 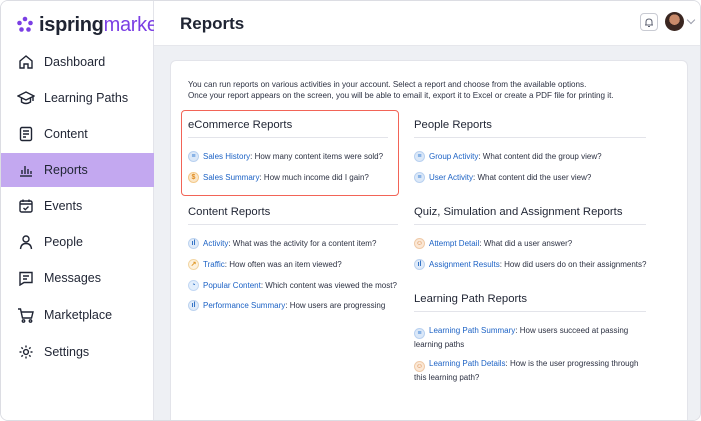 I want to click on sidebar-item-content: Content, so click(x=77, y=134).